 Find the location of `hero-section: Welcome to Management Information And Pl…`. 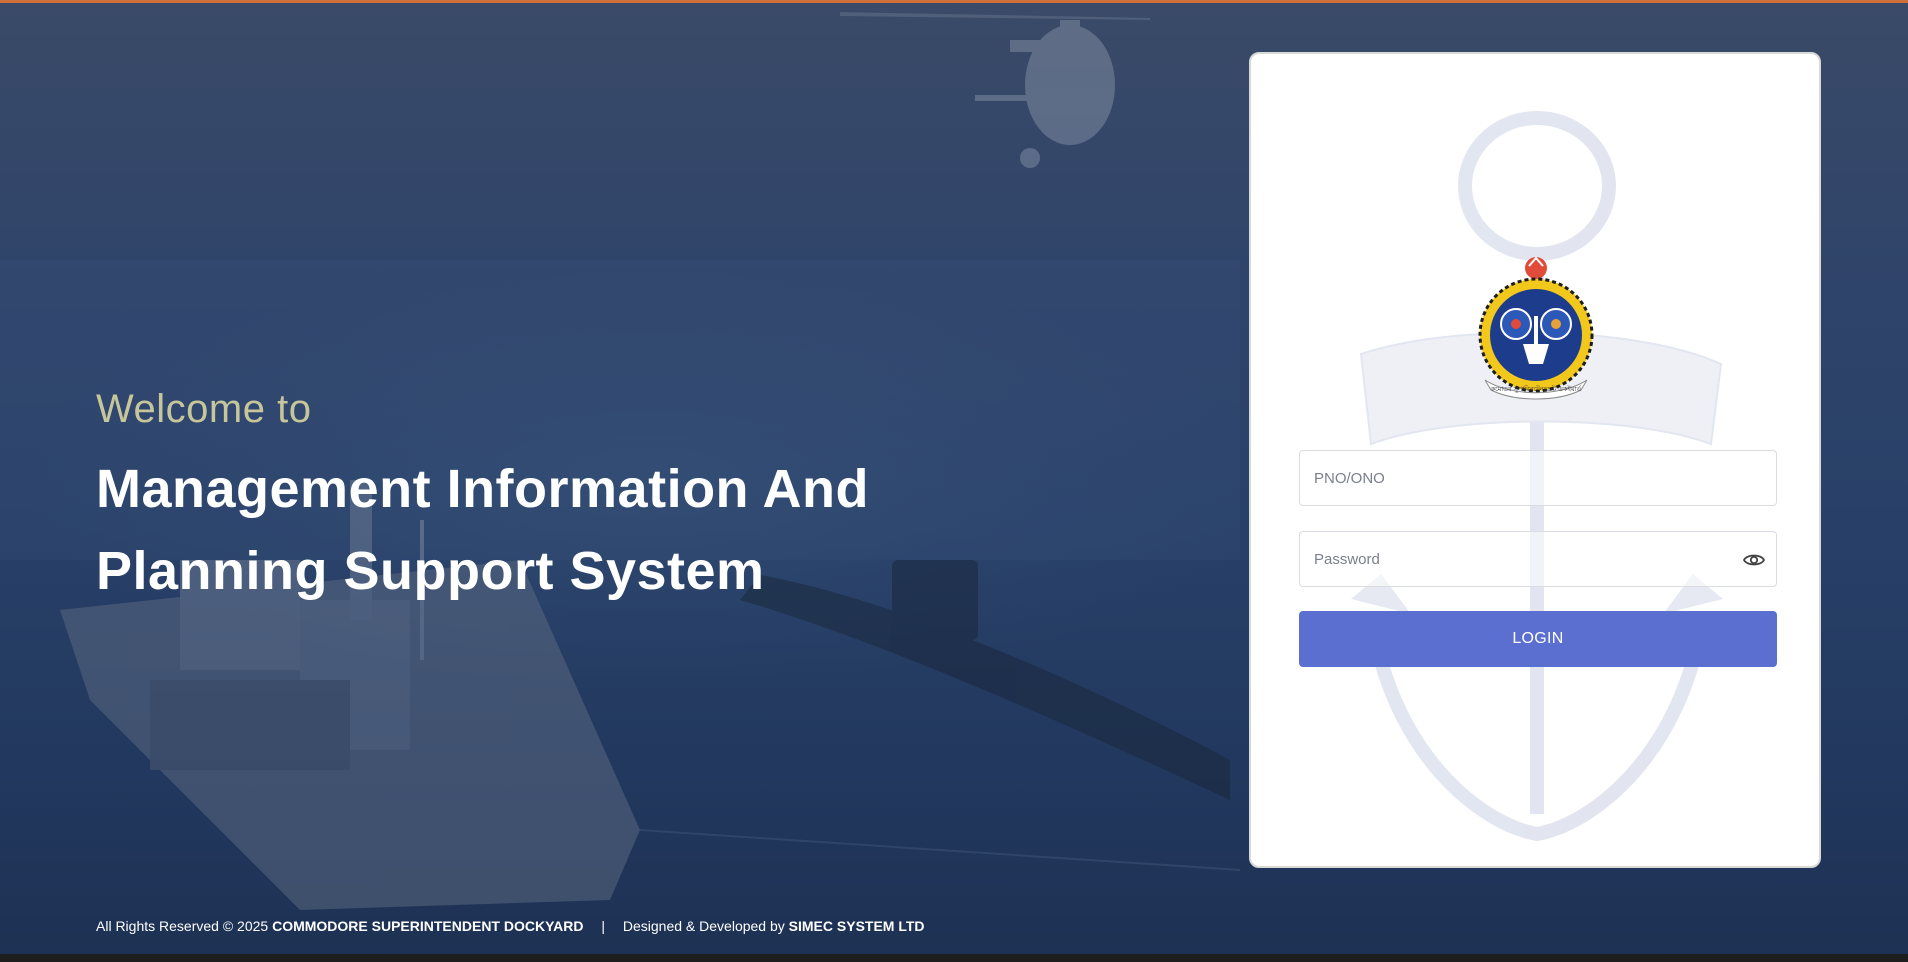

hero-section: Welcome to Management Information And Pl… is located at coordinates (596, 497).